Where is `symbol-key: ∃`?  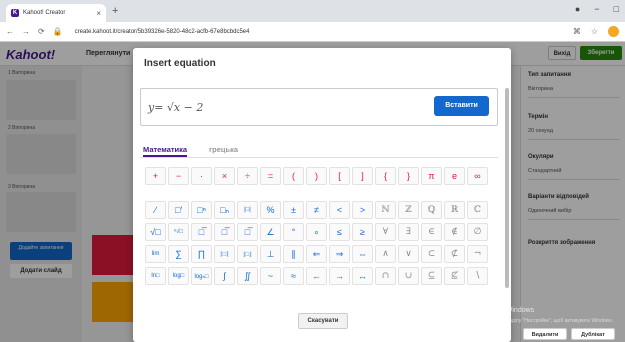
symbol-key: ∃ is located at coordinates (408, 232).